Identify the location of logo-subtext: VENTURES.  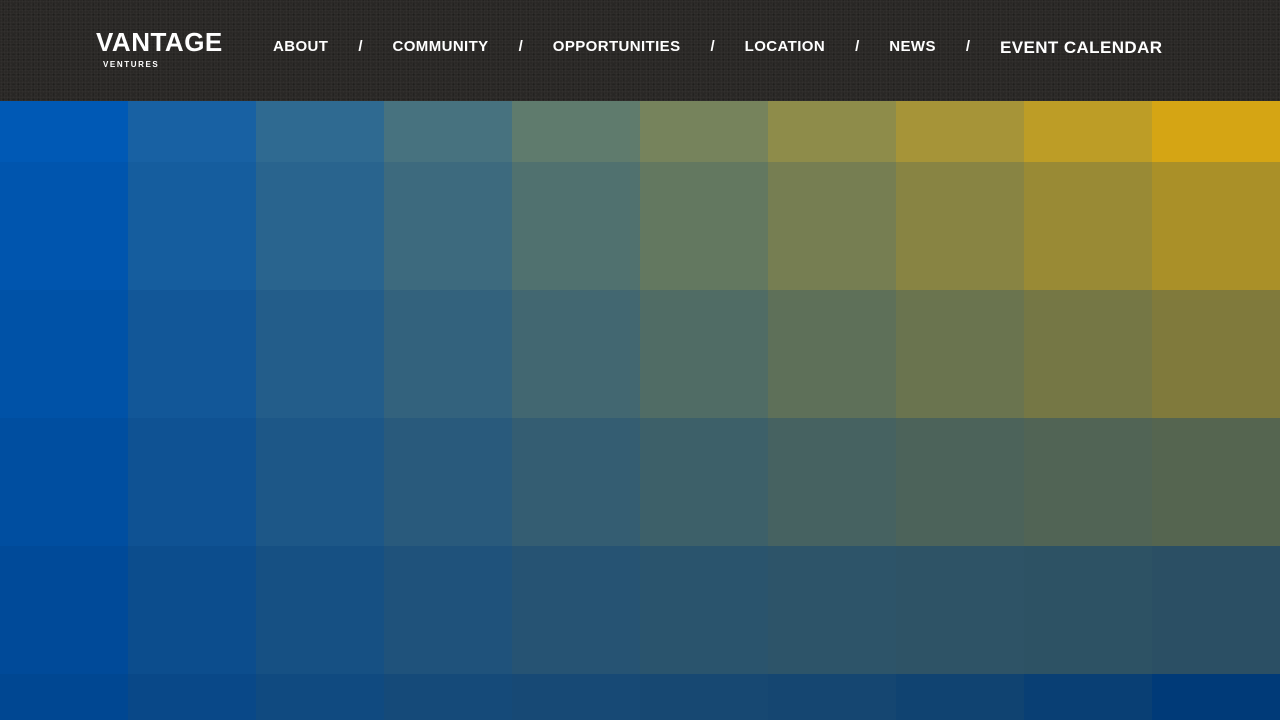
(131, 64).